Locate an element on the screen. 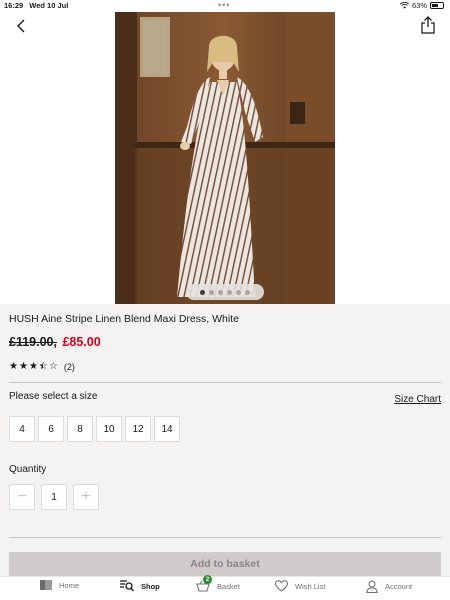 This screenshot has width=450, height=600. tab-wishlist-label: Wish List is located at coordinates (310, 586).